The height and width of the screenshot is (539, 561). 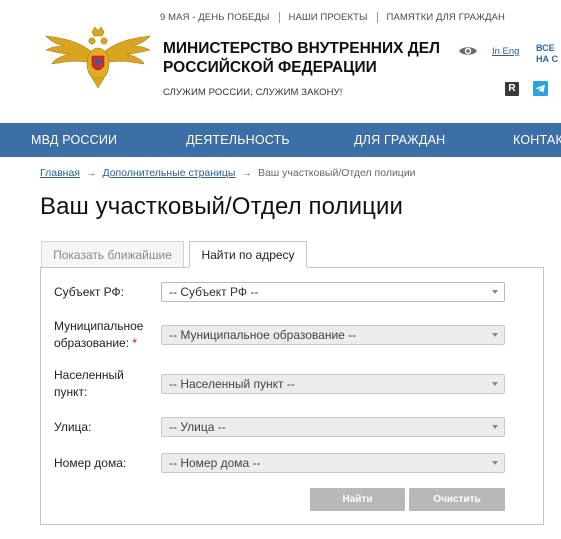 I want to click on locality-select-value: -- Населенный пункт --, so click(x=232, y=384).